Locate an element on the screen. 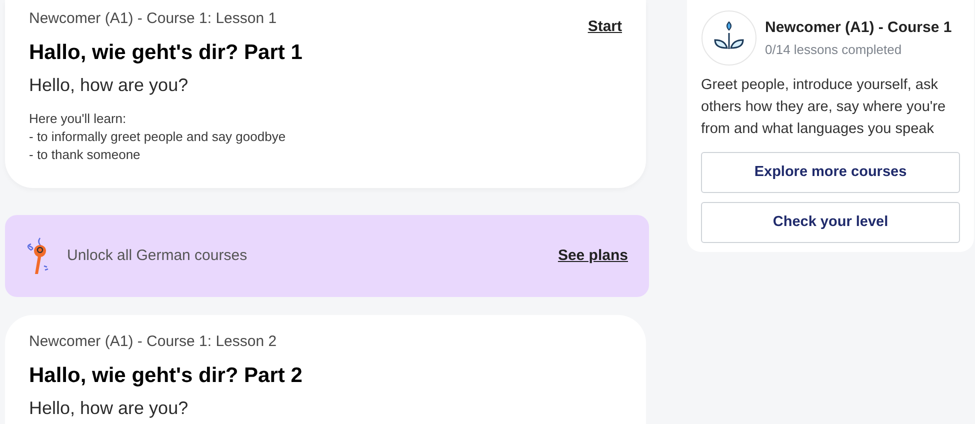 The height and width of the screenshot is (424, 975). lessons-completed-text: 0/14 lessons completed is located at coordinates (834, 49).